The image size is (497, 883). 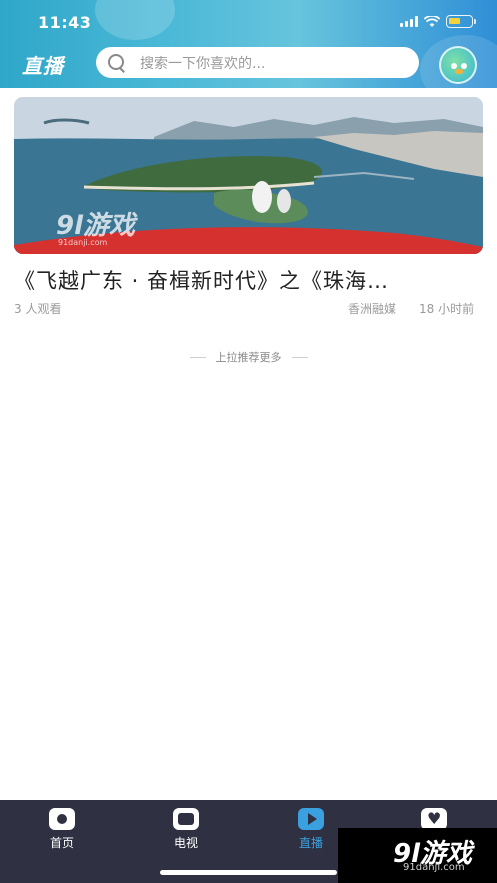 What do you see at coordinates (311, 819) in the screenshot?
I see `play-icon` at bounding box center [311, 819].